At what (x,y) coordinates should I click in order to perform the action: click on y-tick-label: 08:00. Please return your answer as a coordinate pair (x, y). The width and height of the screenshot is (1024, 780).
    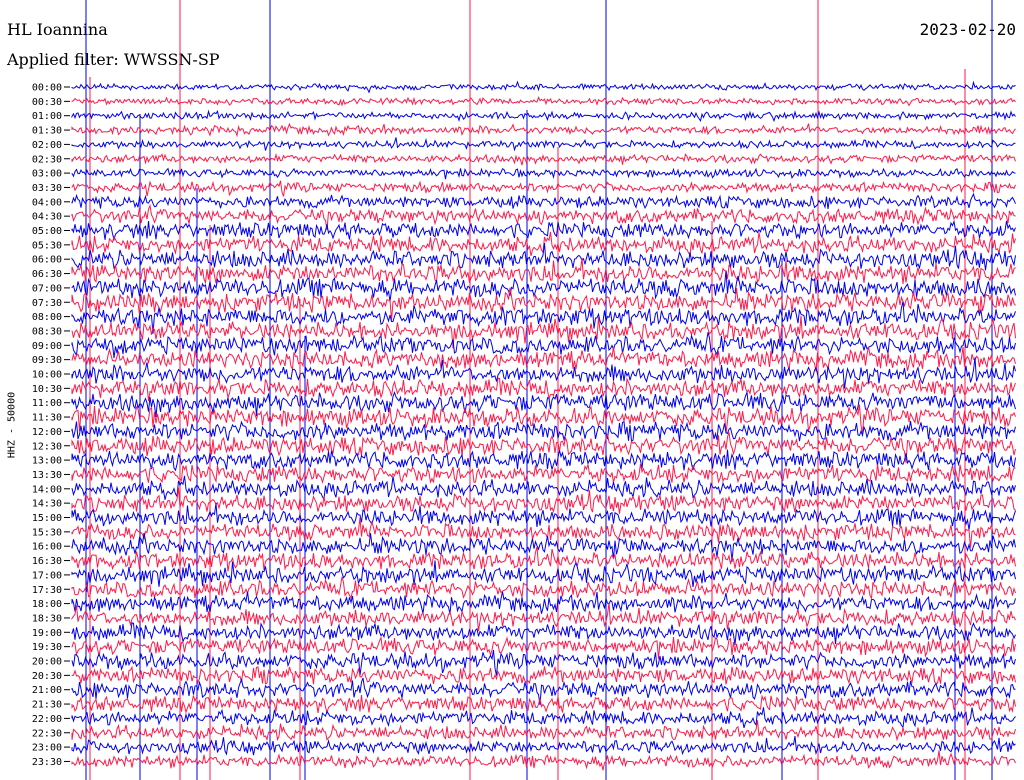
    Looking at the image, I should click on (47, 317).